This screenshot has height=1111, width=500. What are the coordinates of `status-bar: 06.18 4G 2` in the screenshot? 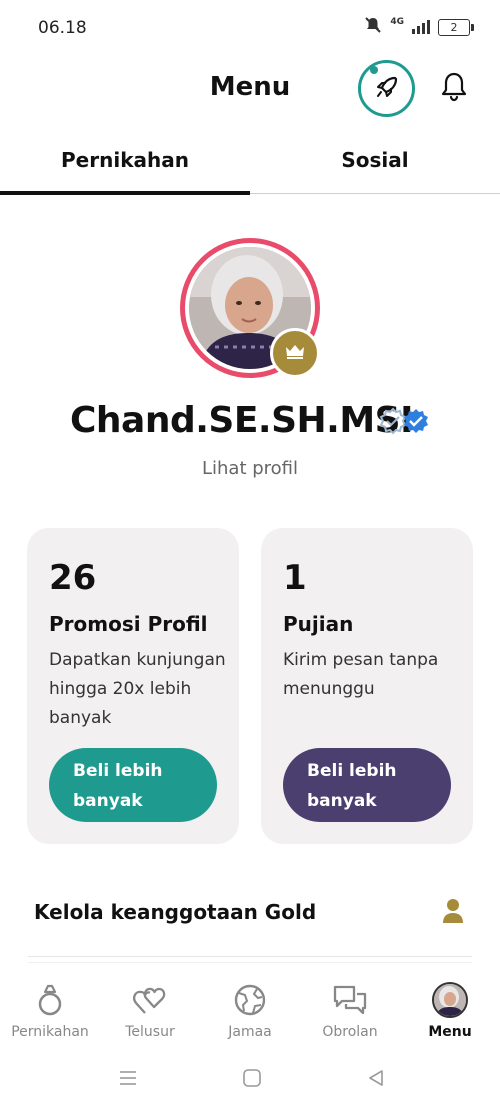 It's located at (250, 28).